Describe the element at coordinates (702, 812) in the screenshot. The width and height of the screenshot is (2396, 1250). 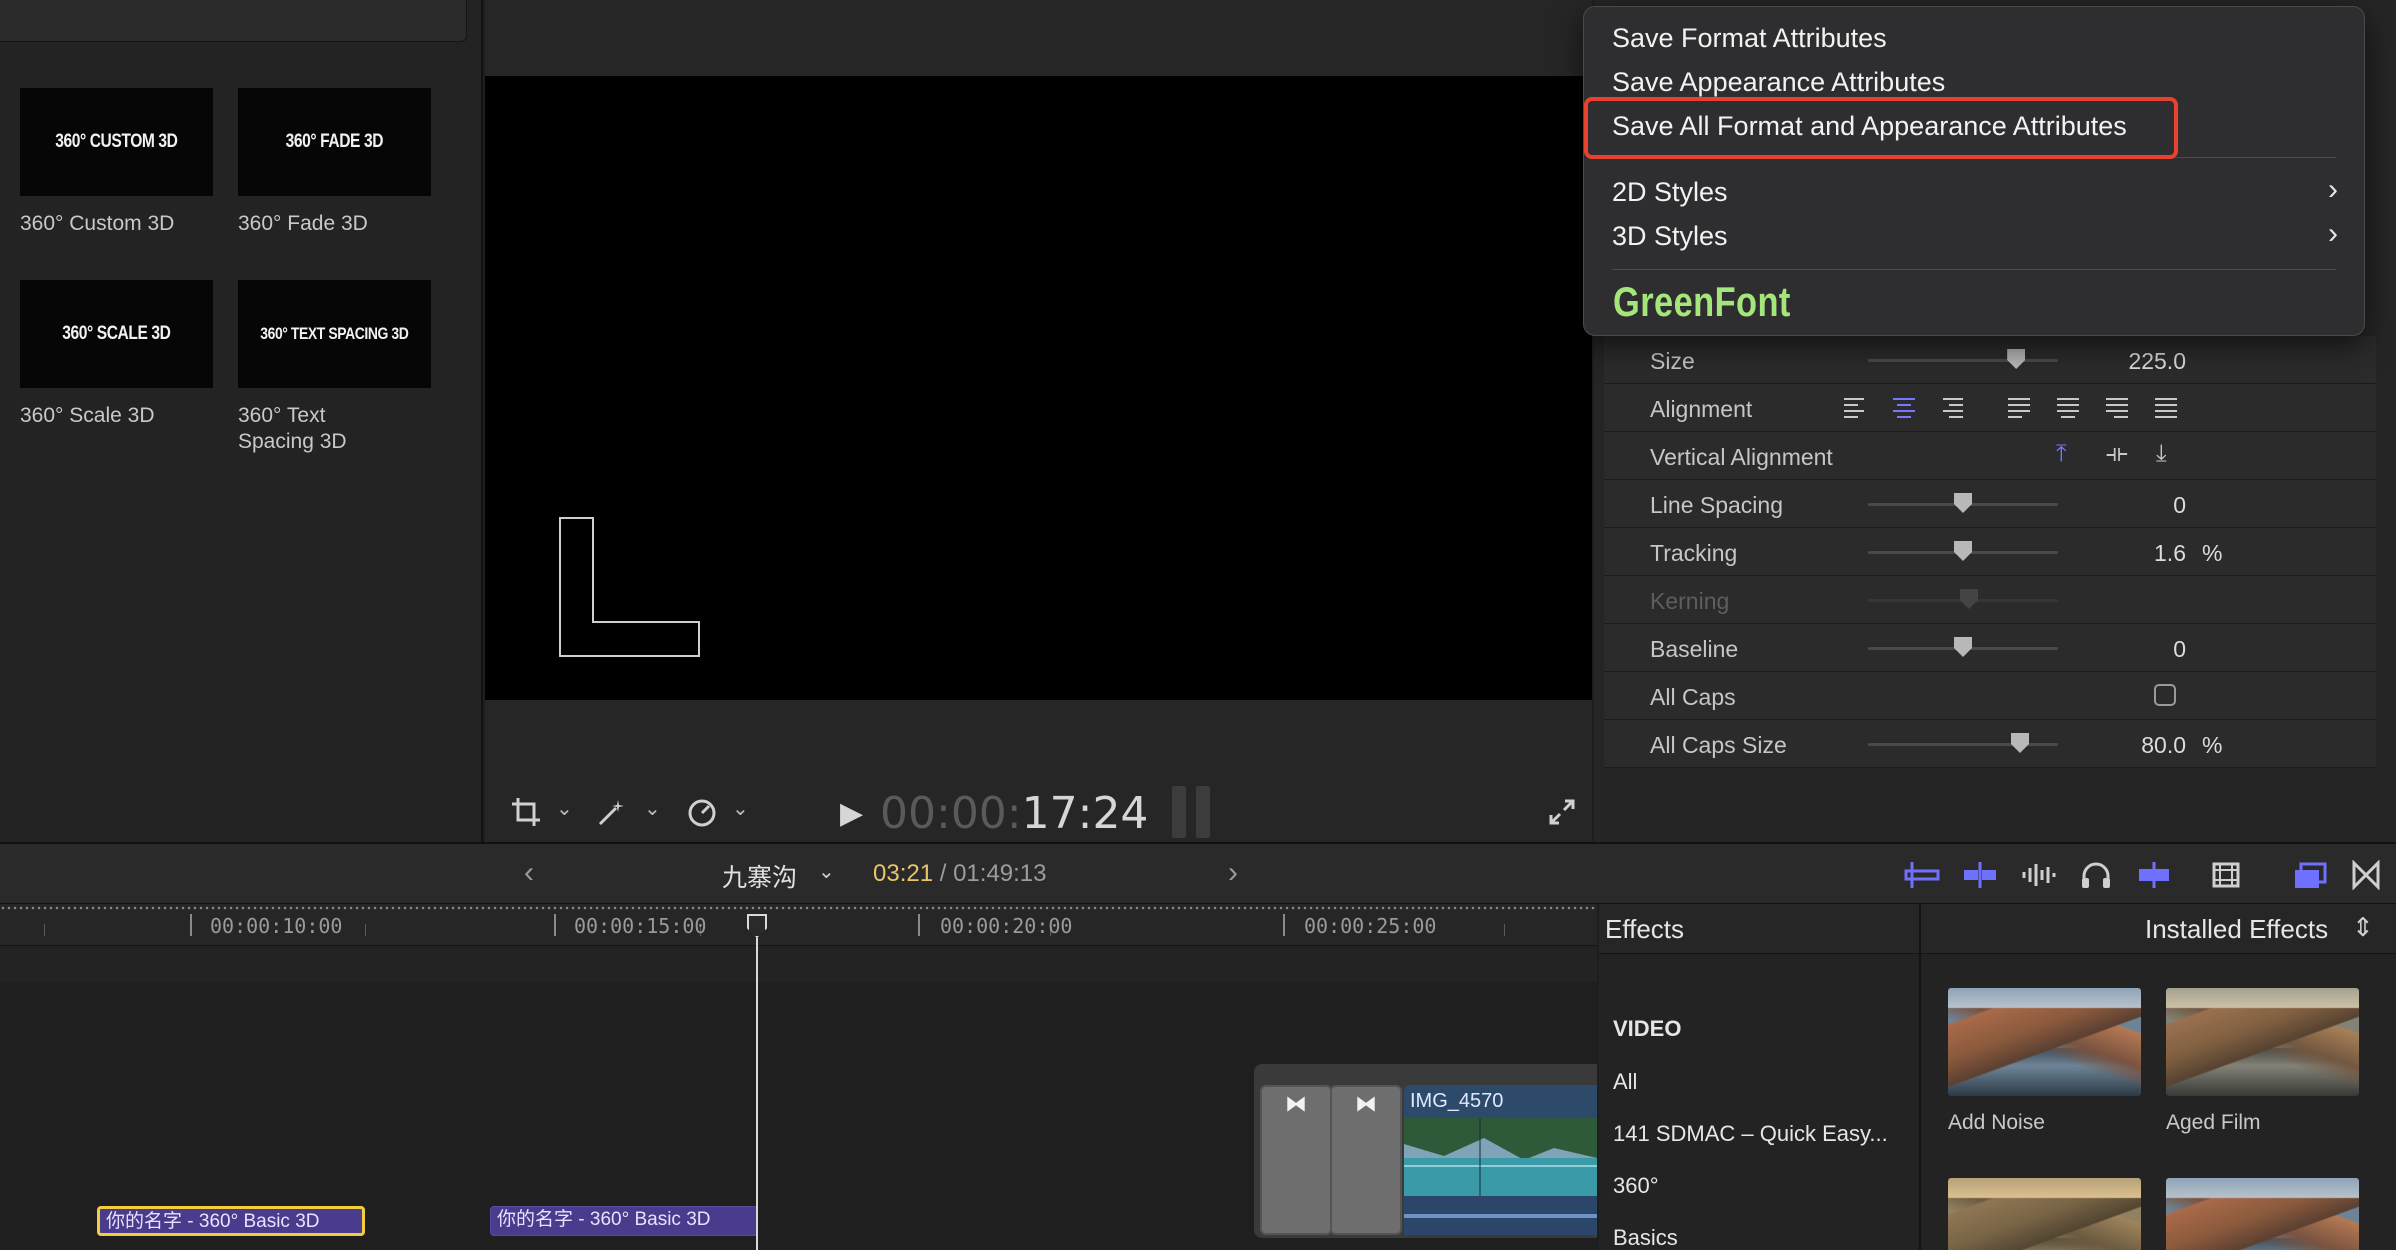
I see `speed-gauge-icon` at that location.